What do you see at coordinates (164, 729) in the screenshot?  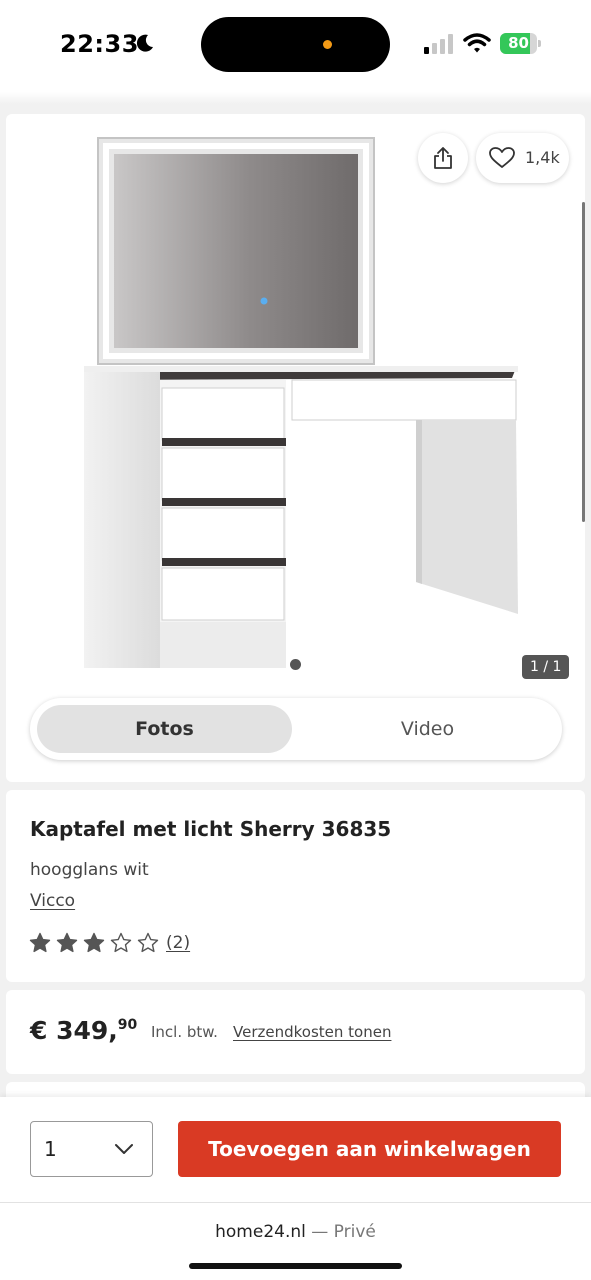 I see `tab-photos: Fotos` at bounding box center [164, 729].